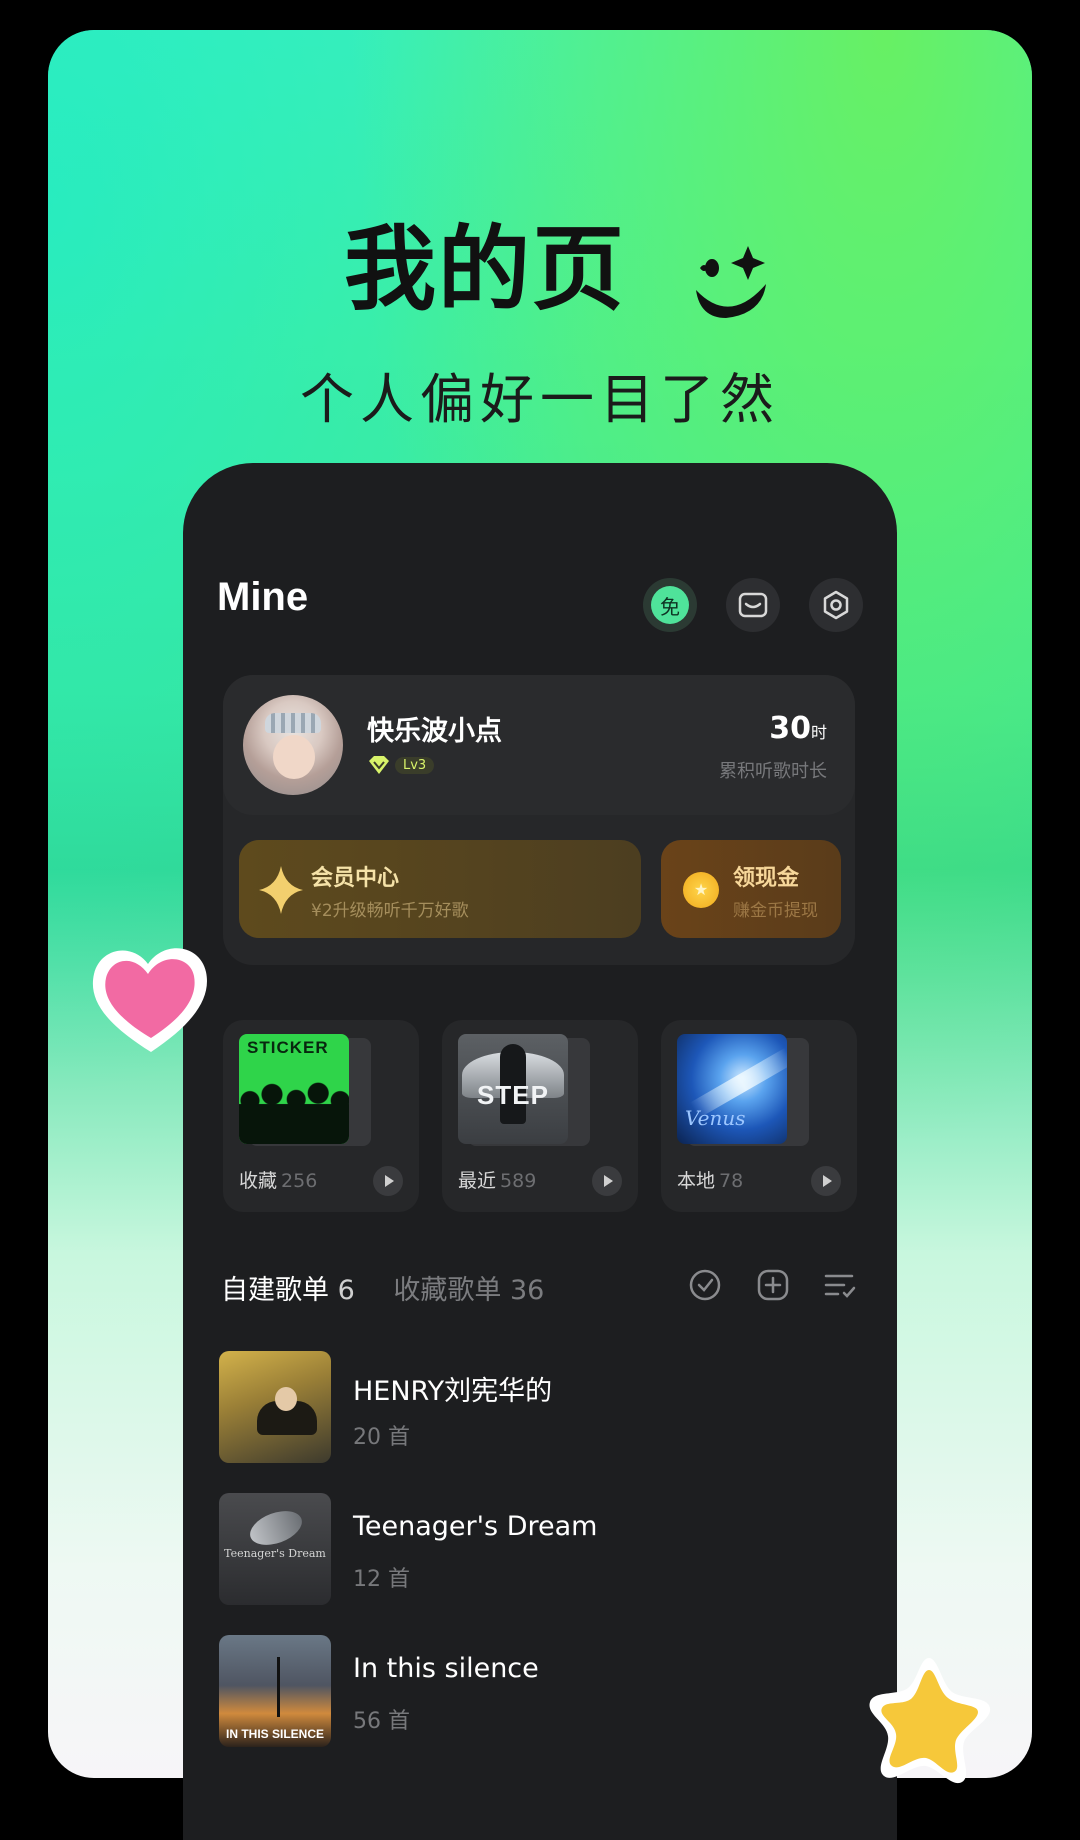  Describe the element at coordinates (381, 1579) in the screenshot. I see `playlist-count: 12 首` at that location.